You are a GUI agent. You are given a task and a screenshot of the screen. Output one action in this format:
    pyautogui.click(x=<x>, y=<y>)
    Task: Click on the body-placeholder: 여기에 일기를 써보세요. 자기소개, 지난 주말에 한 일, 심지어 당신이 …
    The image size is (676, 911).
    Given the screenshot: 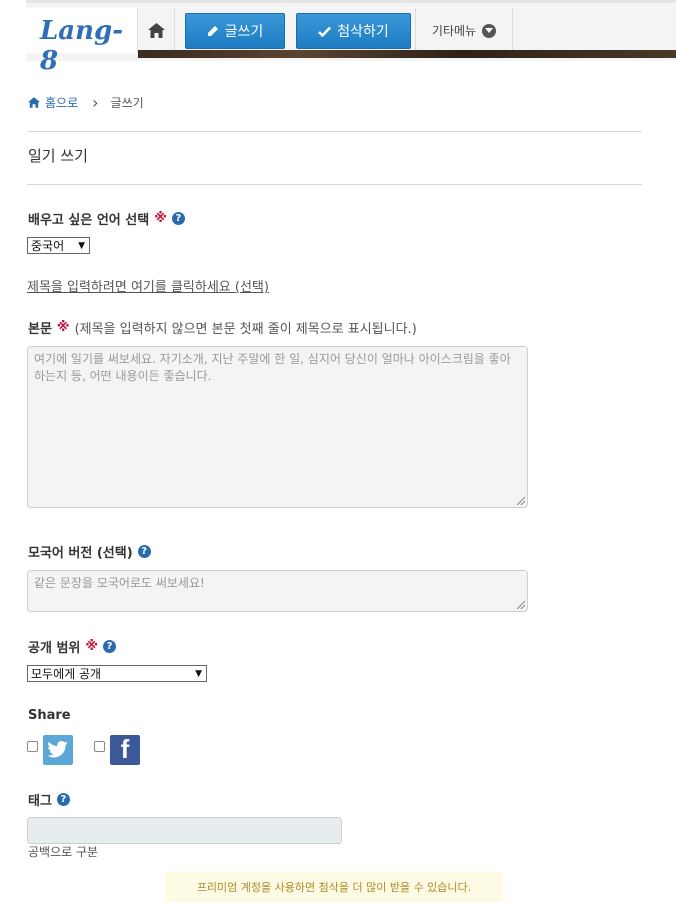 What is the action you would take?
    pyautogui.click(x=272, y=367)
    